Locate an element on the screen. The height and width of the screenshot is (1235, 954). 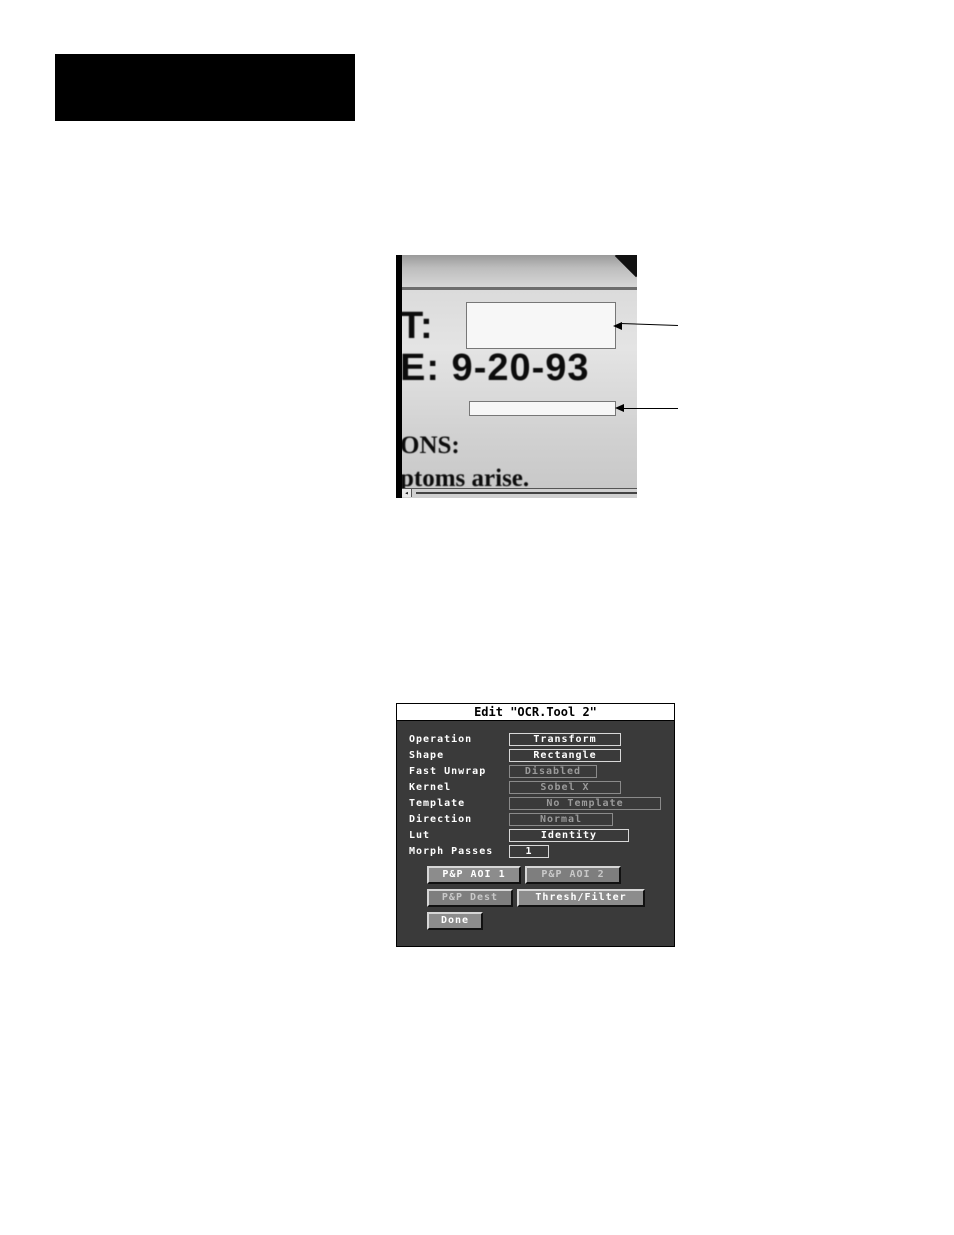
lut-value: Identity is located at coordinates (569, 835).